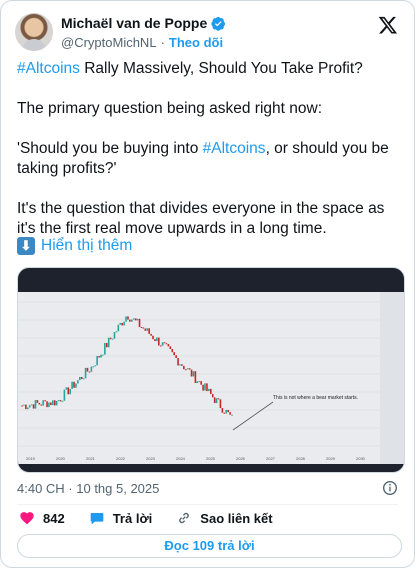 Image resolution: width=417 pixels, height=570 pixels. I want to click on copy-link-label: Sao liên kết, so click(236, 518).